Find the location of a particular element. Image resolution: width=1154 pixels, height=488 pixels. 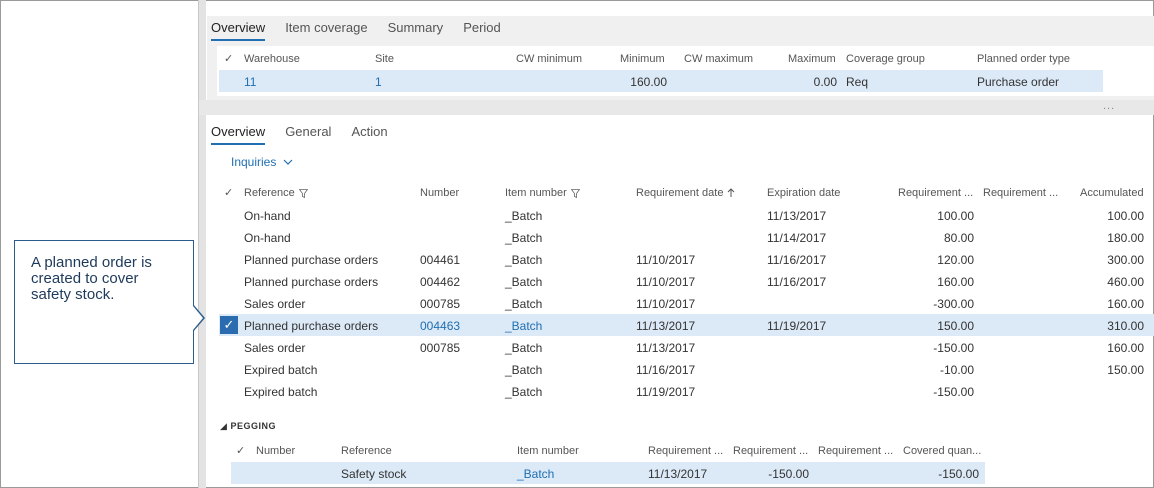

cell-expiration-date: 11/14/2017 is located at coordinates (797, 238).